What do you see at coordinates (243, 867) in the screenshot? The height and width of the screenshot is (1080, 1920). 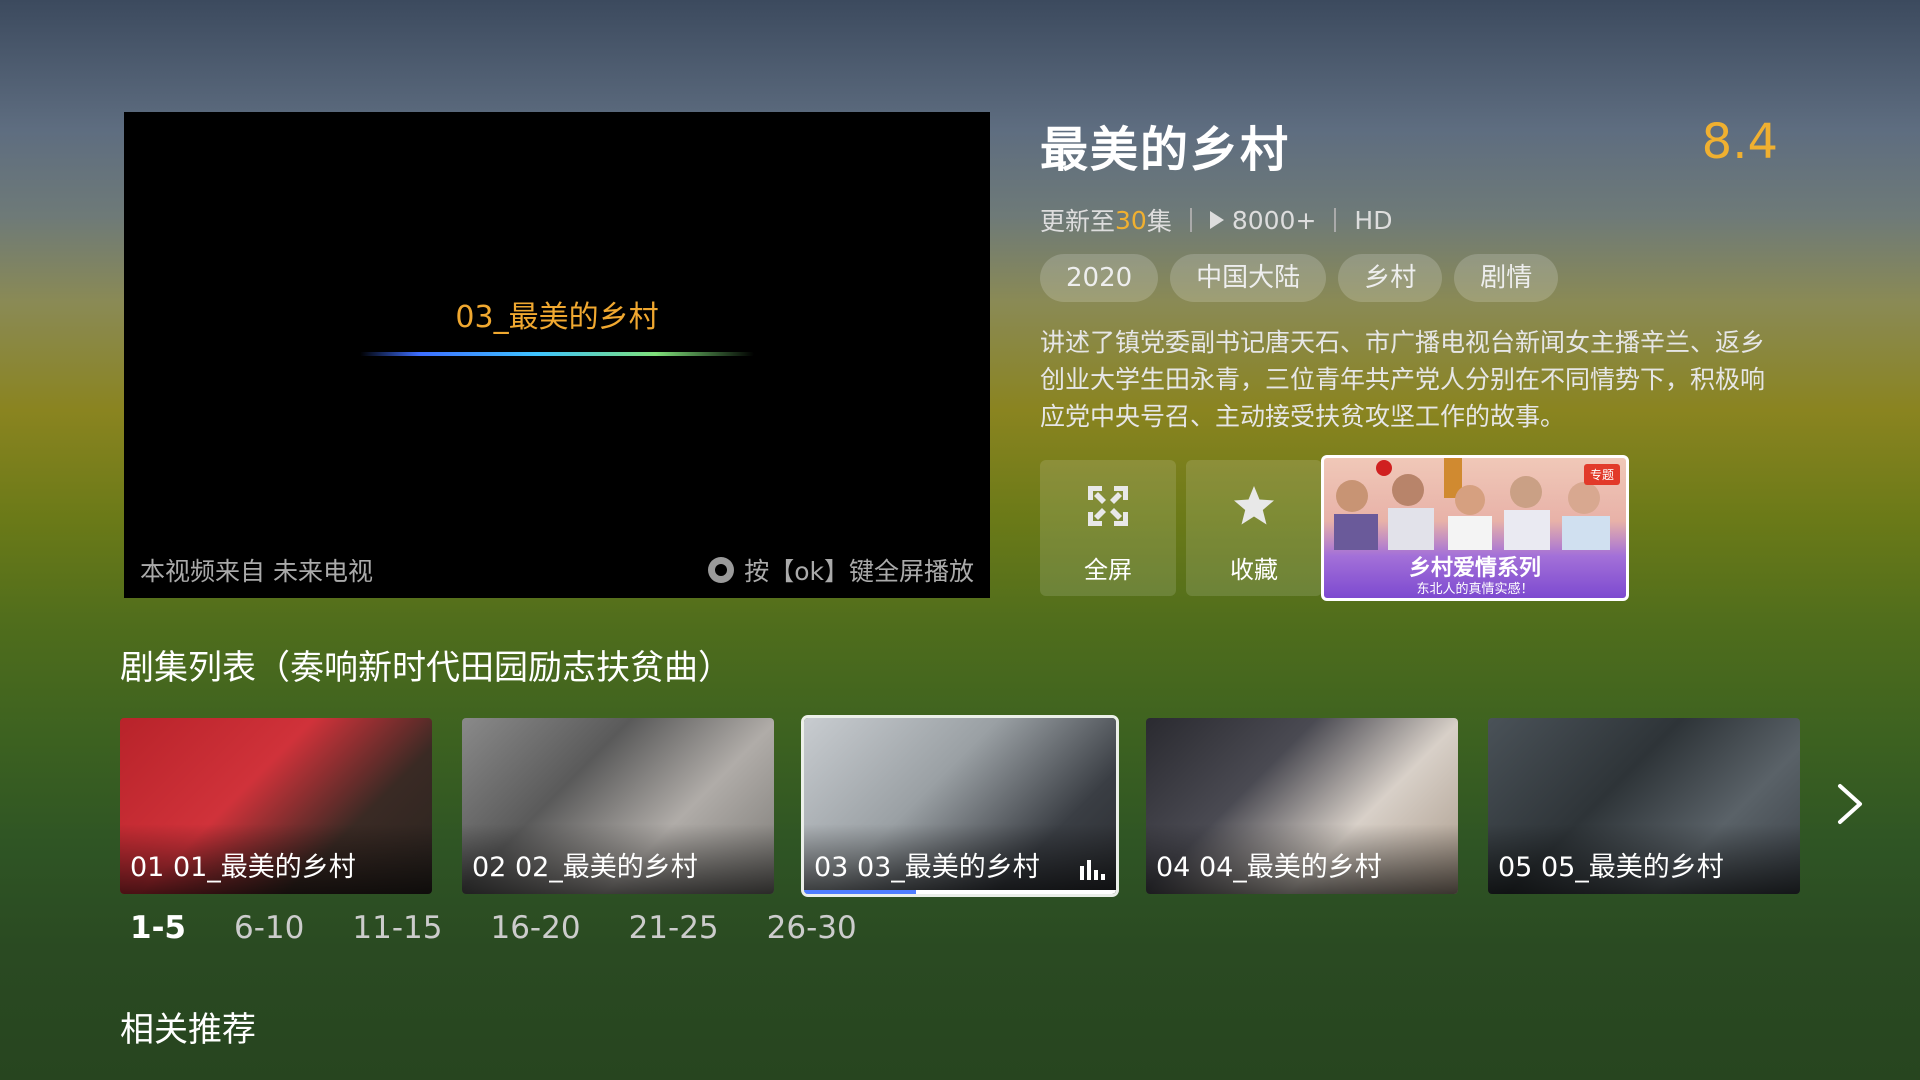 I see `episode-label: 01 01_最美的乡村` at bounding box center [243, 867].